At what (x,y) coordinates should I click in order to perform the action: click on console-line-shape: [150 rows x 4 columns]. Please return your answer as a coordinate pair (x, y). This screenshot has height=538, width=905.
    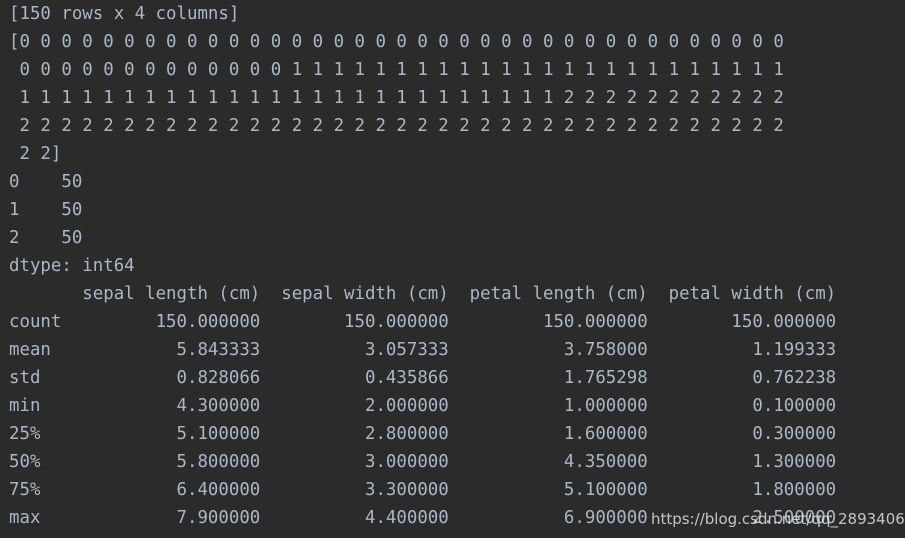
    Looking at the image, I should click on (124, 14).